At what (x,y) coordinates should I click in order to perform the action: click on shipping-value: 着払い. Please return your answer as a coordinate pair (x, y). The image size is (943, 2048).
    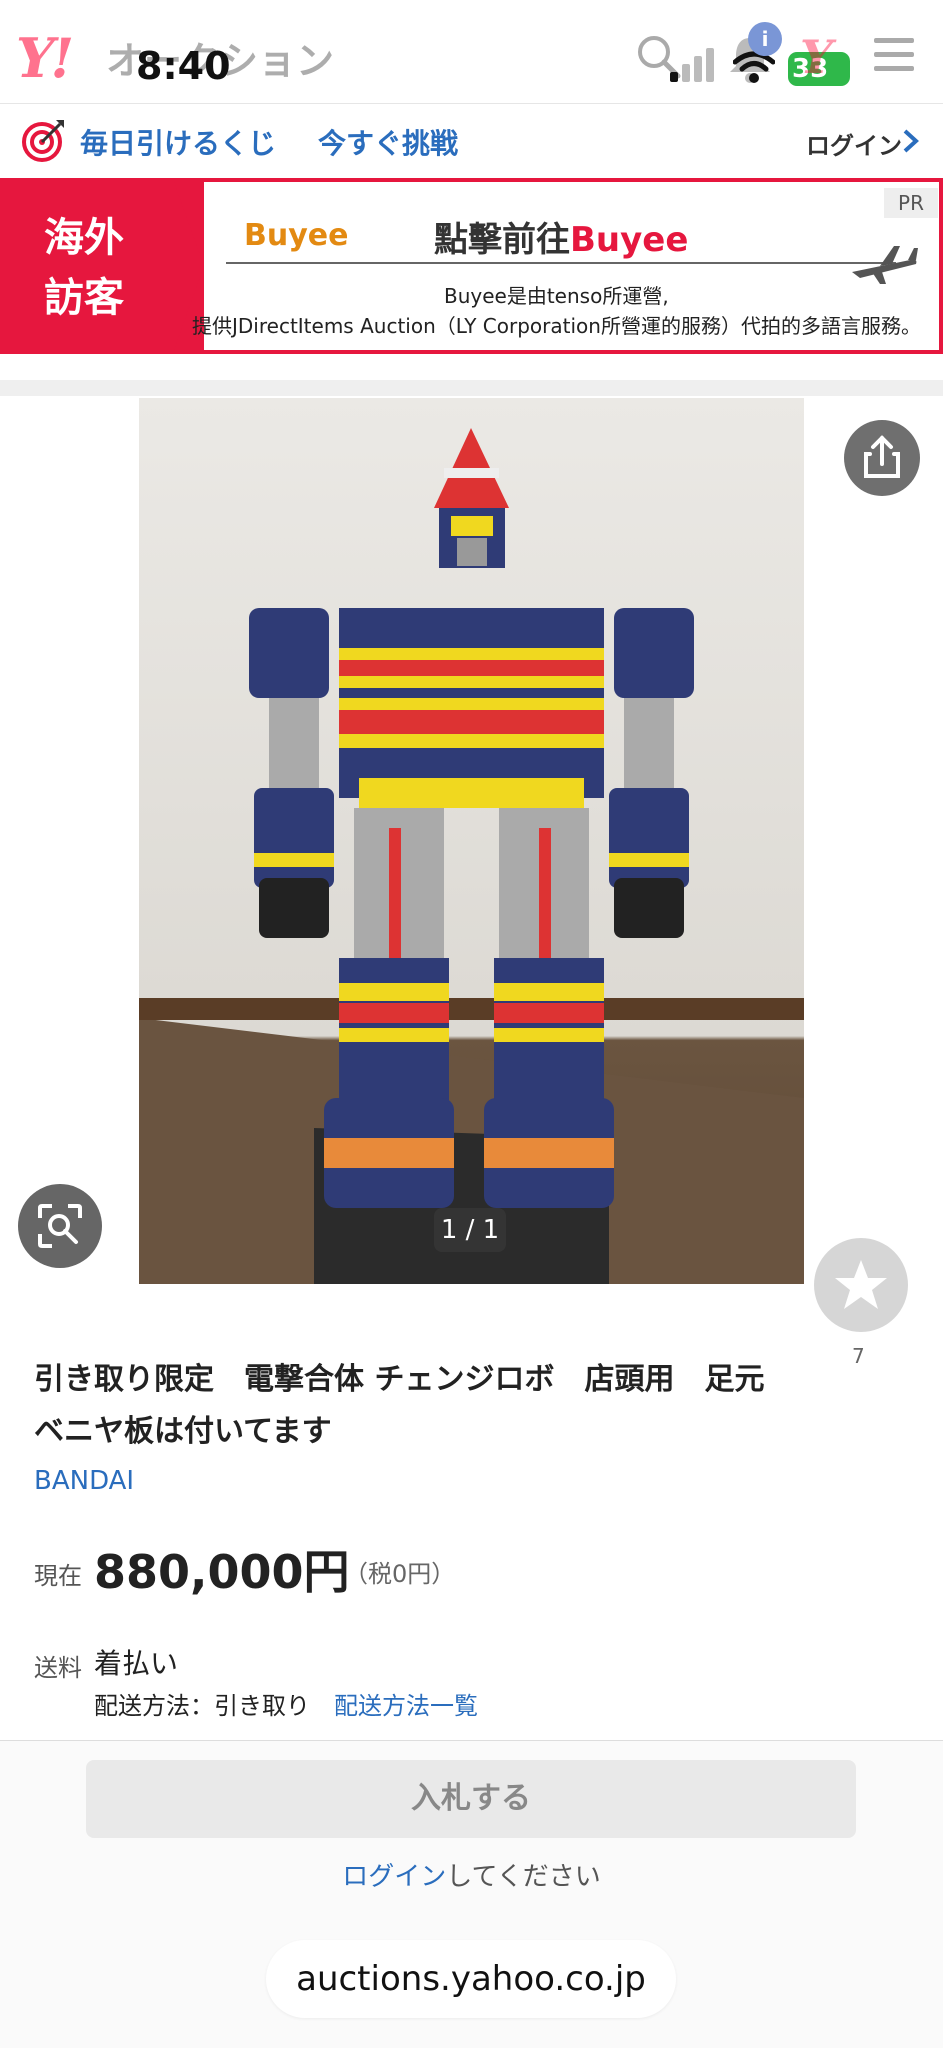
    Looking at the image, I should click on (136, 1663).